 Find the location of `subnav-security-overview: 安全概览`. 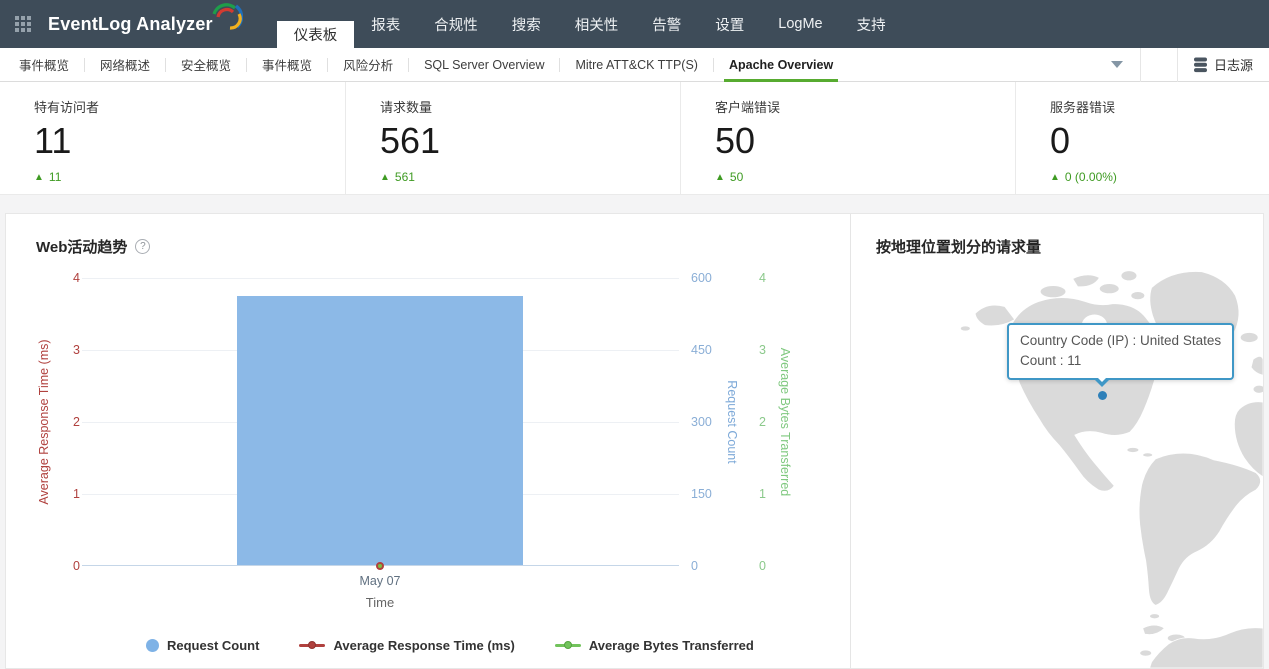

subnav-security-overview: 安全概览 is located at coordinates (206, 65).